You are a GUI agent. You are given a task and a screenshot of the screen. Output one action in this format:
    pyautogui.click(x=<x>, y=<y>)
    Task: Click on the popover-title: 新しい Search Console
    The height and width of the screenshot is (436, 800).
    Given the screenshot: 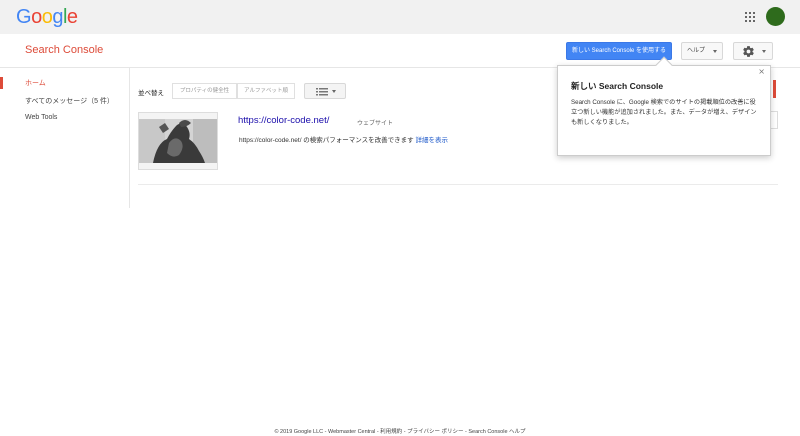 What is the action you would take?
    pyautogui.click(x=617, y=86)
    